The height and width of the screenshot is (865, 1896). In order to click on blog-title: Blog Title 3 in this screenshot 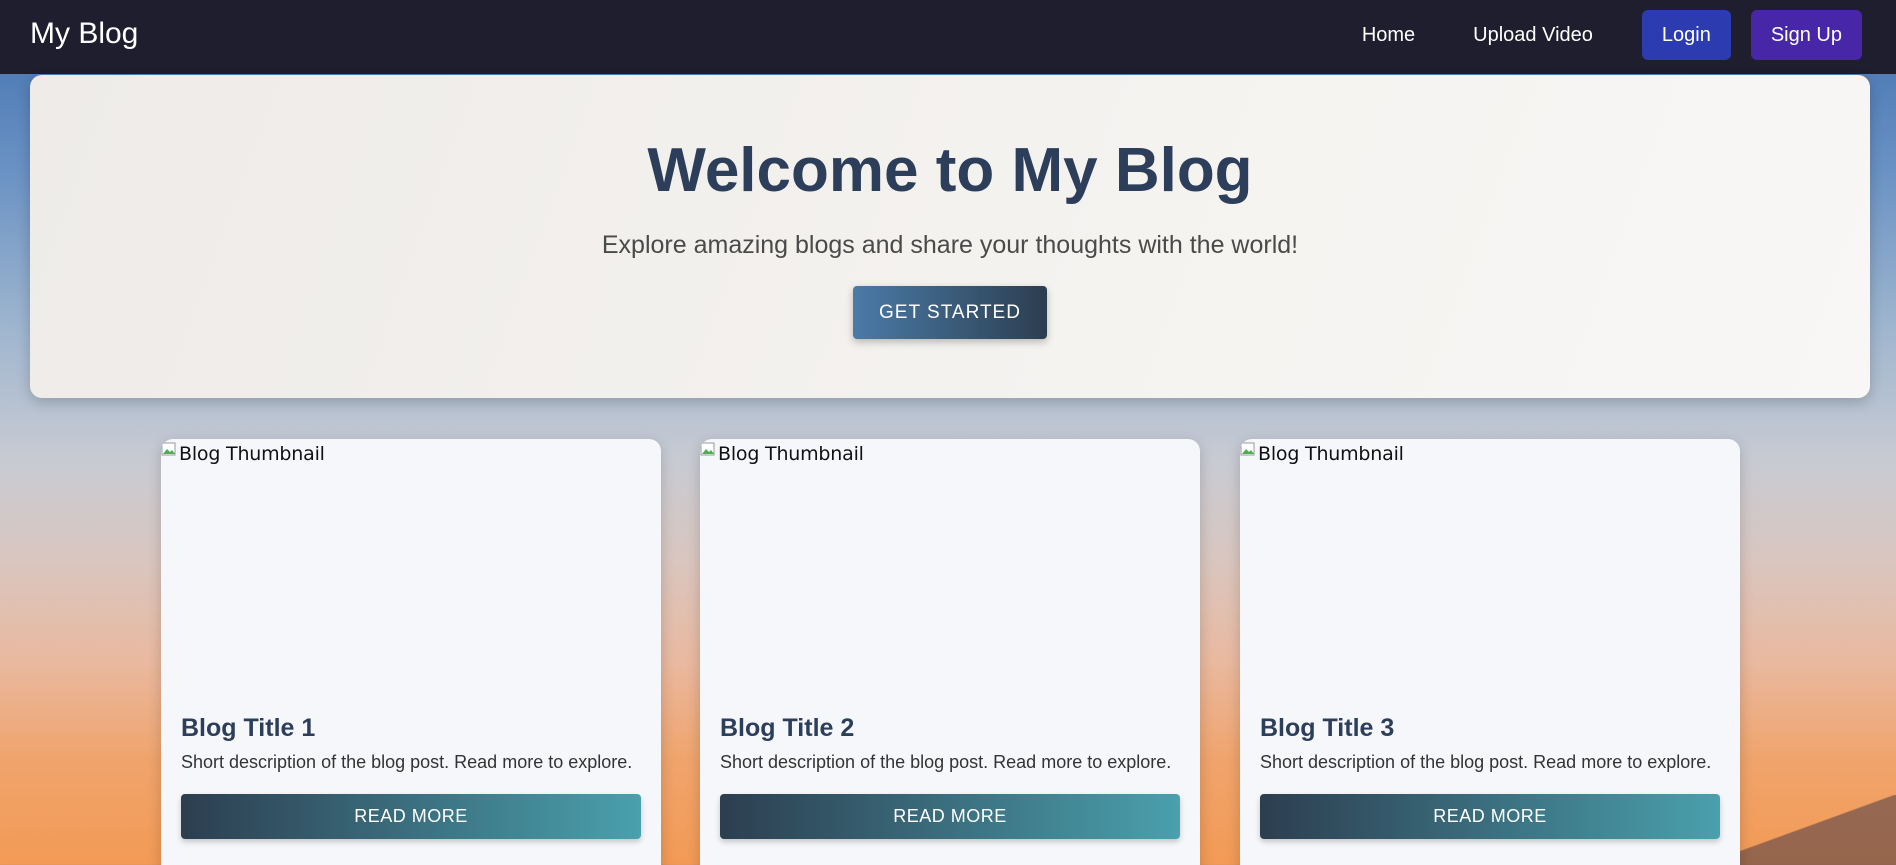, I will do `click(1327, 728)`.